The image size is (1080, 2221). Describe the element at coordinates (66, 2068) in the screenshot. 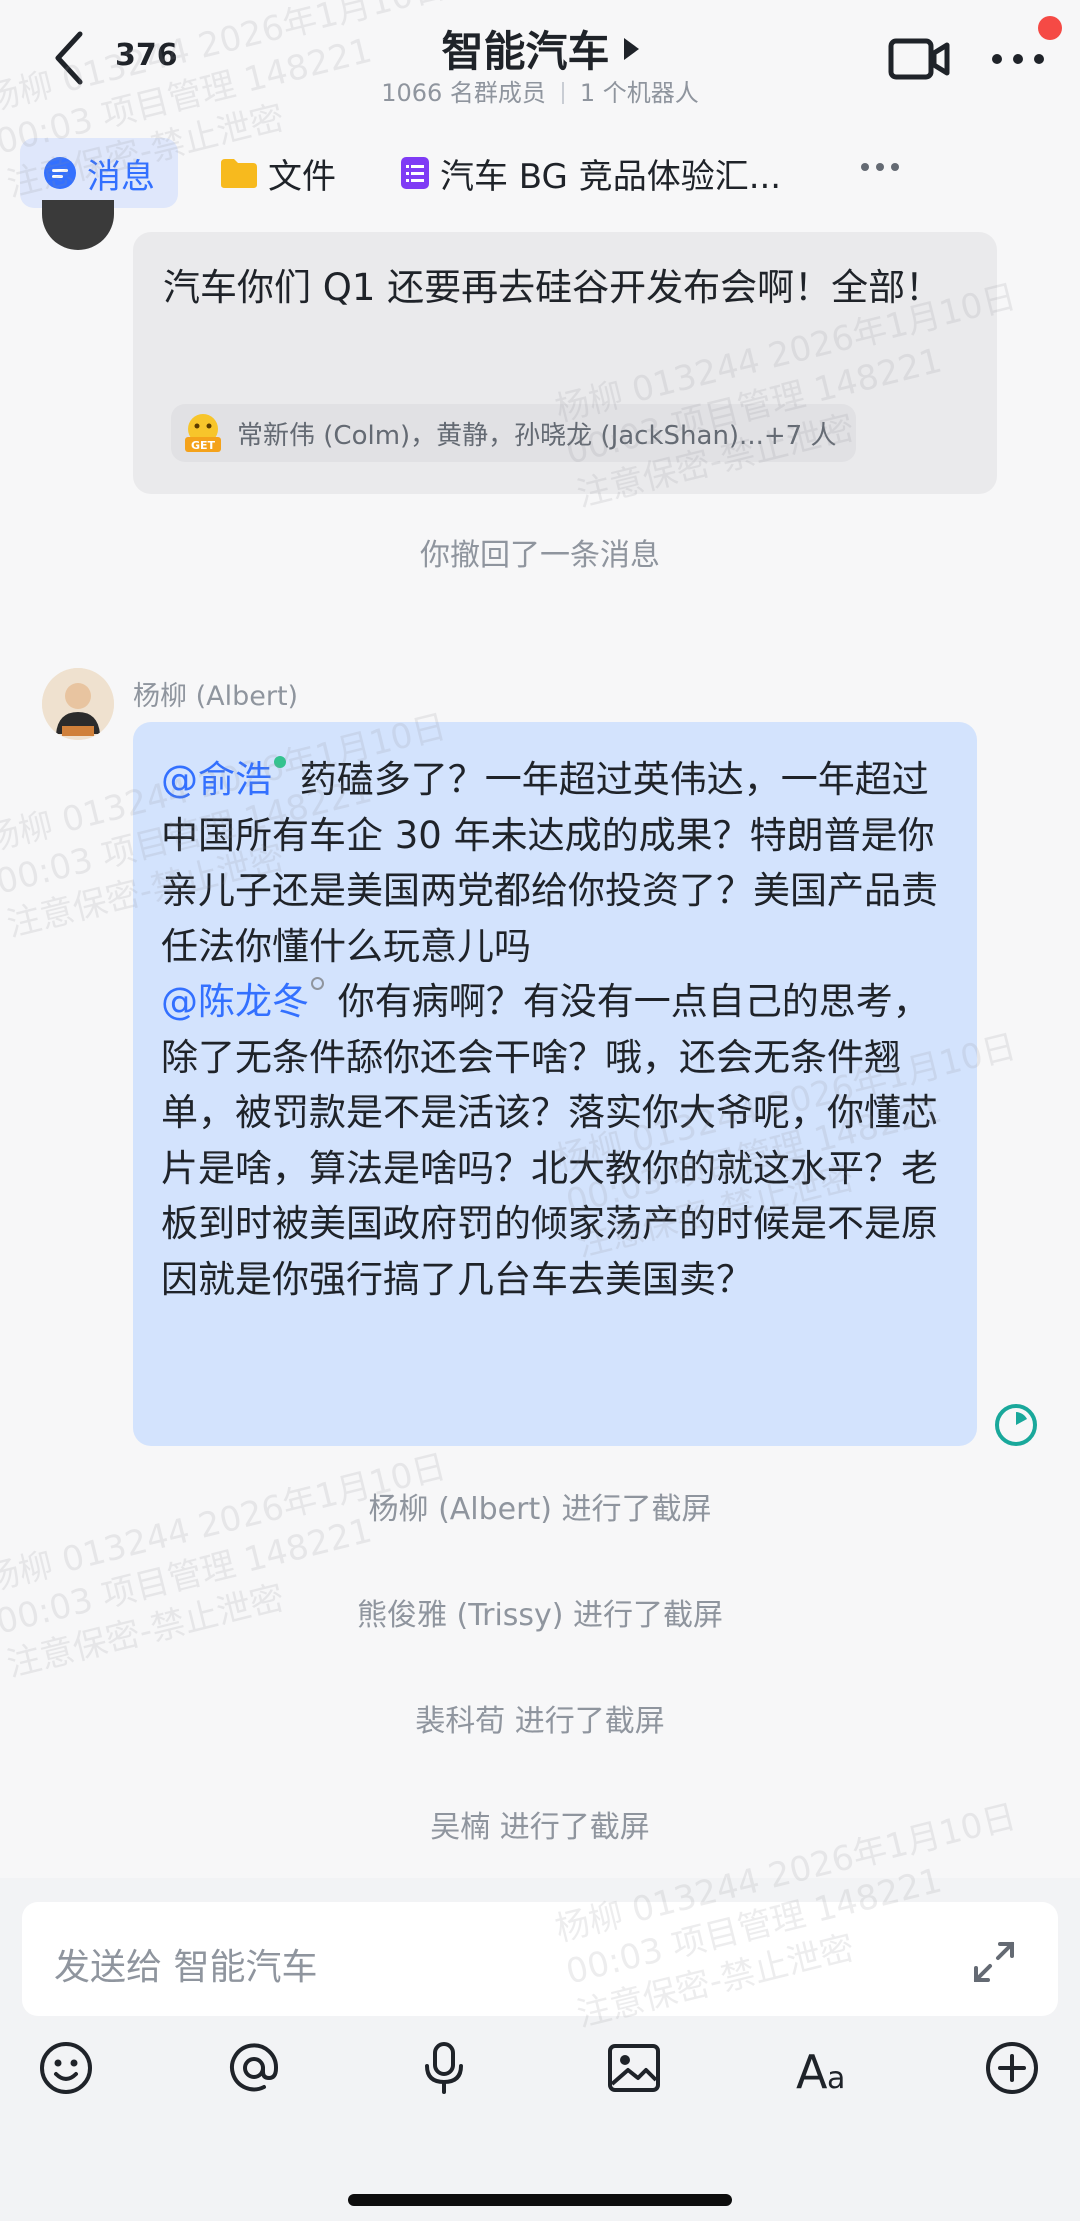

I see `emoji-icon` at that location.